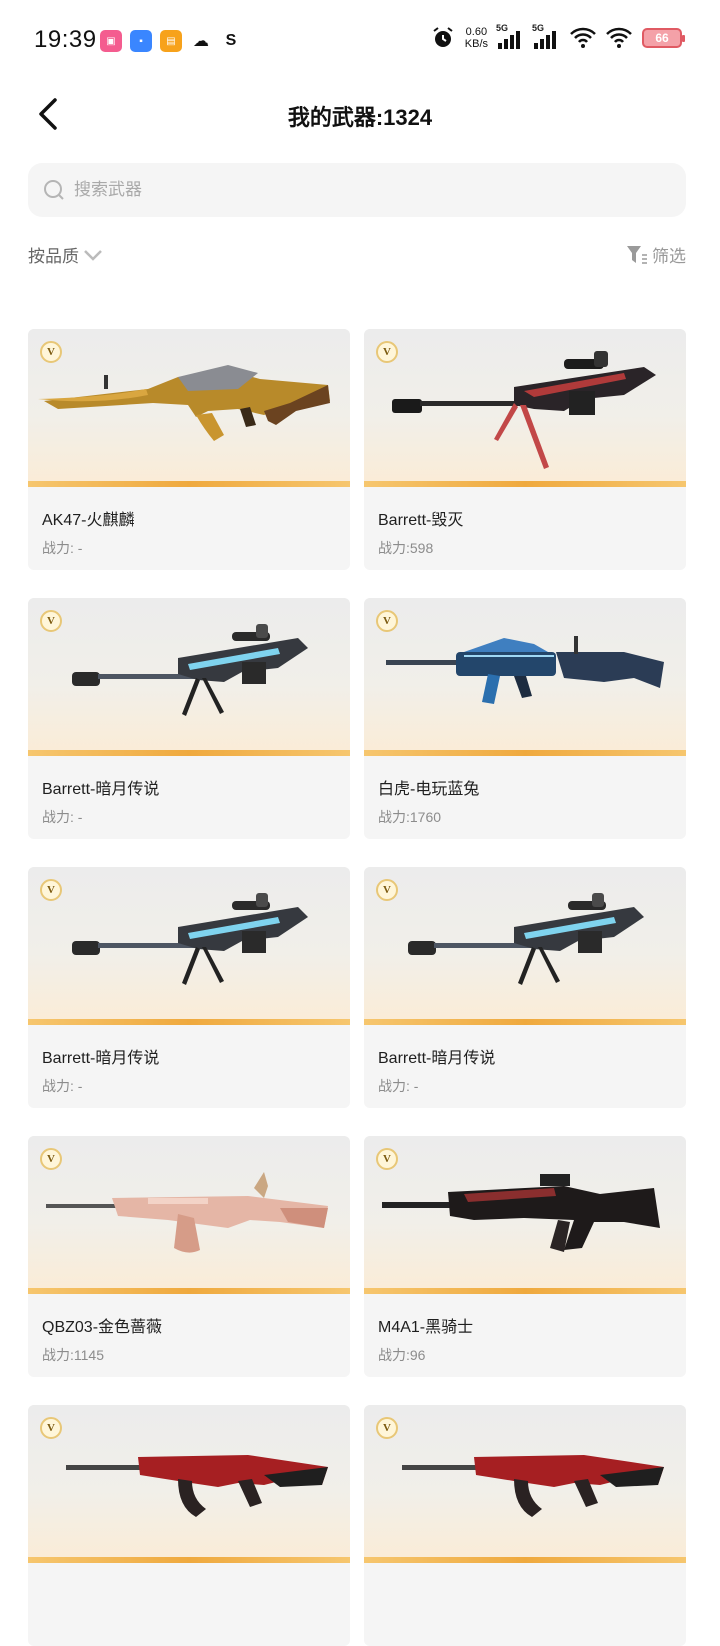 The image size is (720, 1646). What do you see at coordinates (538, 28) in the screenshot?
I see `sim2-label: 5G` at bounding box center [538, 28].